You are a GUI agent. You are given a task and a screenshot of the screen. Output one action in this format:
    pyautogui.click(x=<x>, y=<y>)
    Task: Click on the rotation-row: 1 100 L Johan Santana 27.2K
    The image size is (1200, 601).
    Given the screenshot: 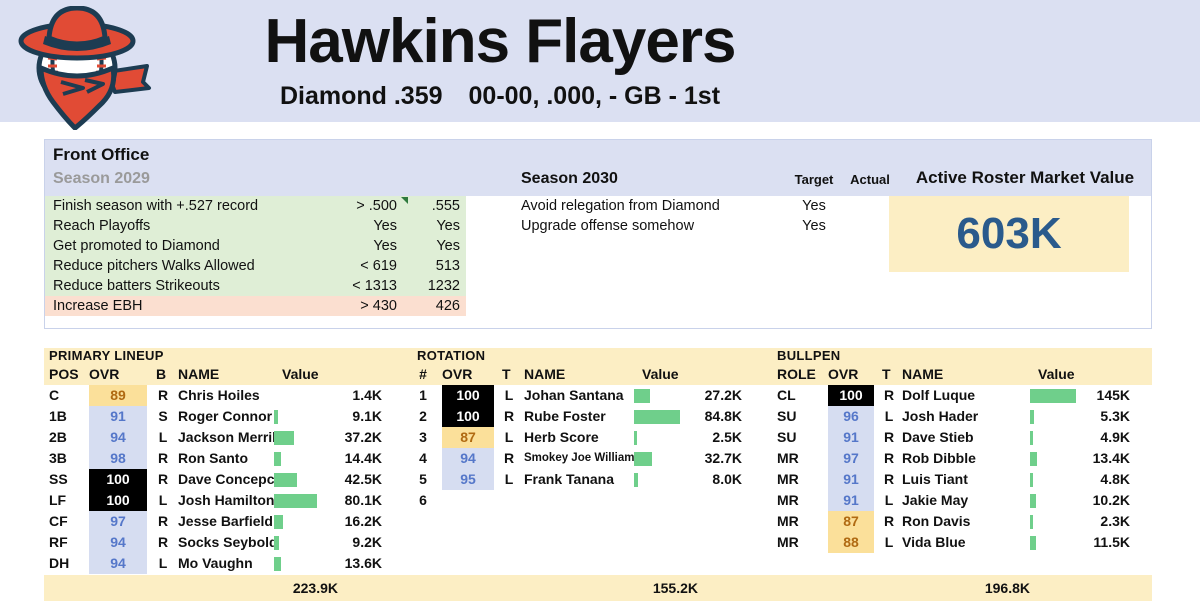 What is the action you would take?
    pyautogui.click(x=592, y=395)
    